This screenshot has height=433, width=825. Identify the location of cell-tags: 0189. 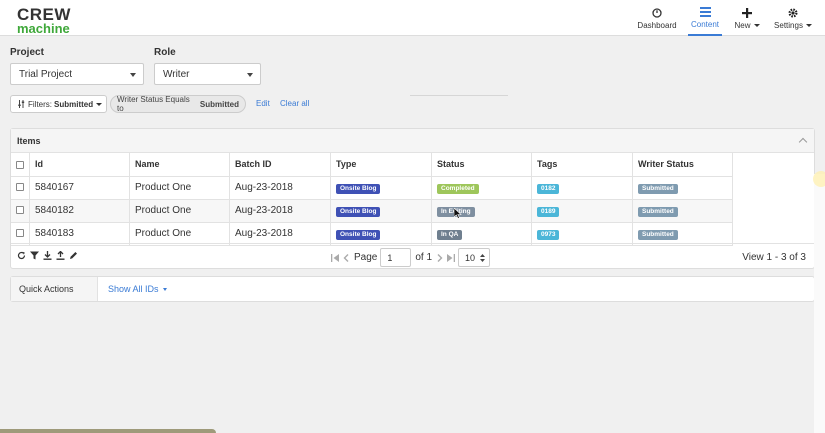
(582, 211).